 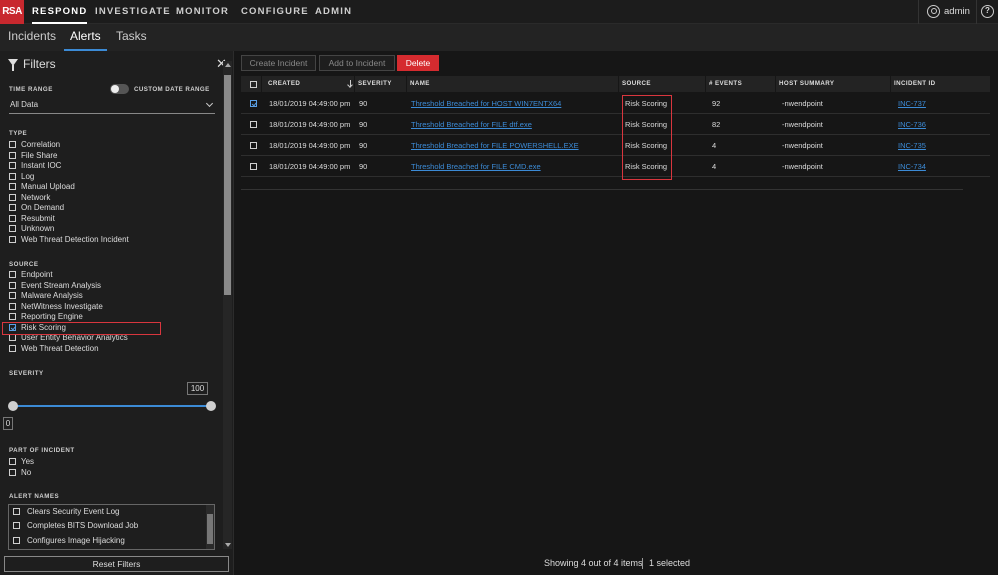 What do you see at coordinates (109, 208) in the screenshot?
I see `type-filter-item: On Demand` at bounding box center [109, 208].